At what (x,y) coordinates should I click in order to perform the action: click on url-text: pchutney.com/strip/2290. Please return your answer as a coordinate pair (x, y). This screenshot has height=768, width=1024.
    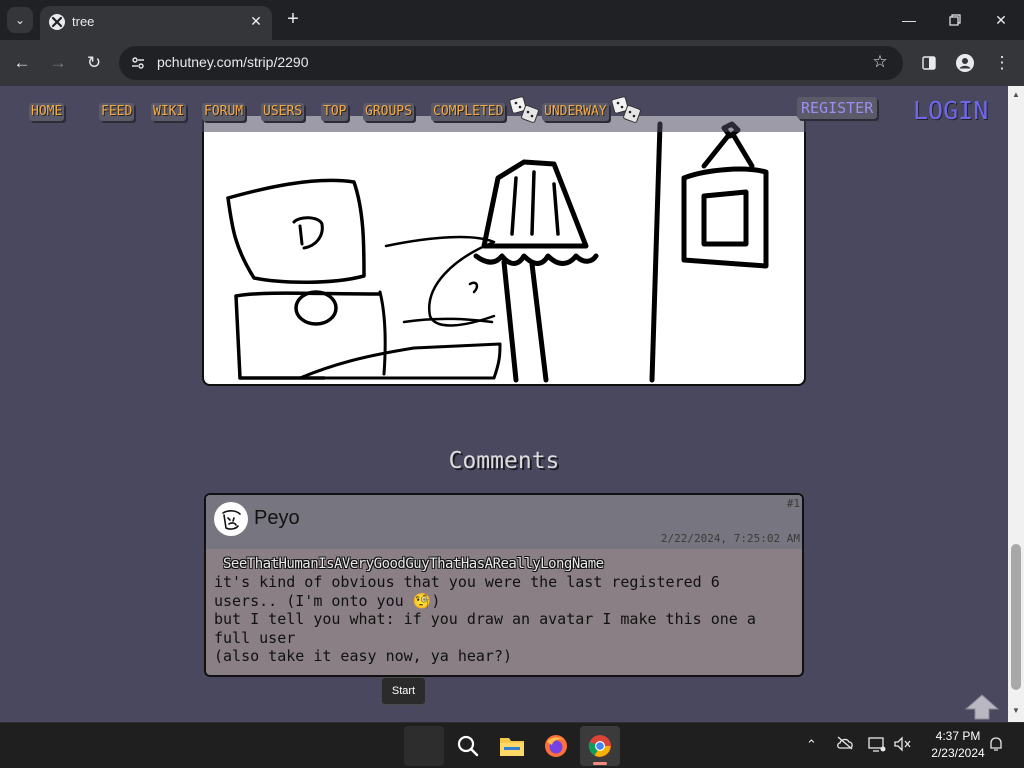
    Looking at the image, I should click on (233, 62).